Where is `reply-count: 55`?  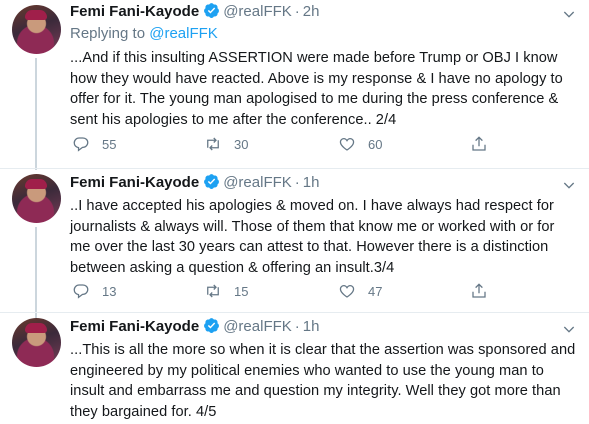 reply-count: 55 is located at coordinates (109, 144).